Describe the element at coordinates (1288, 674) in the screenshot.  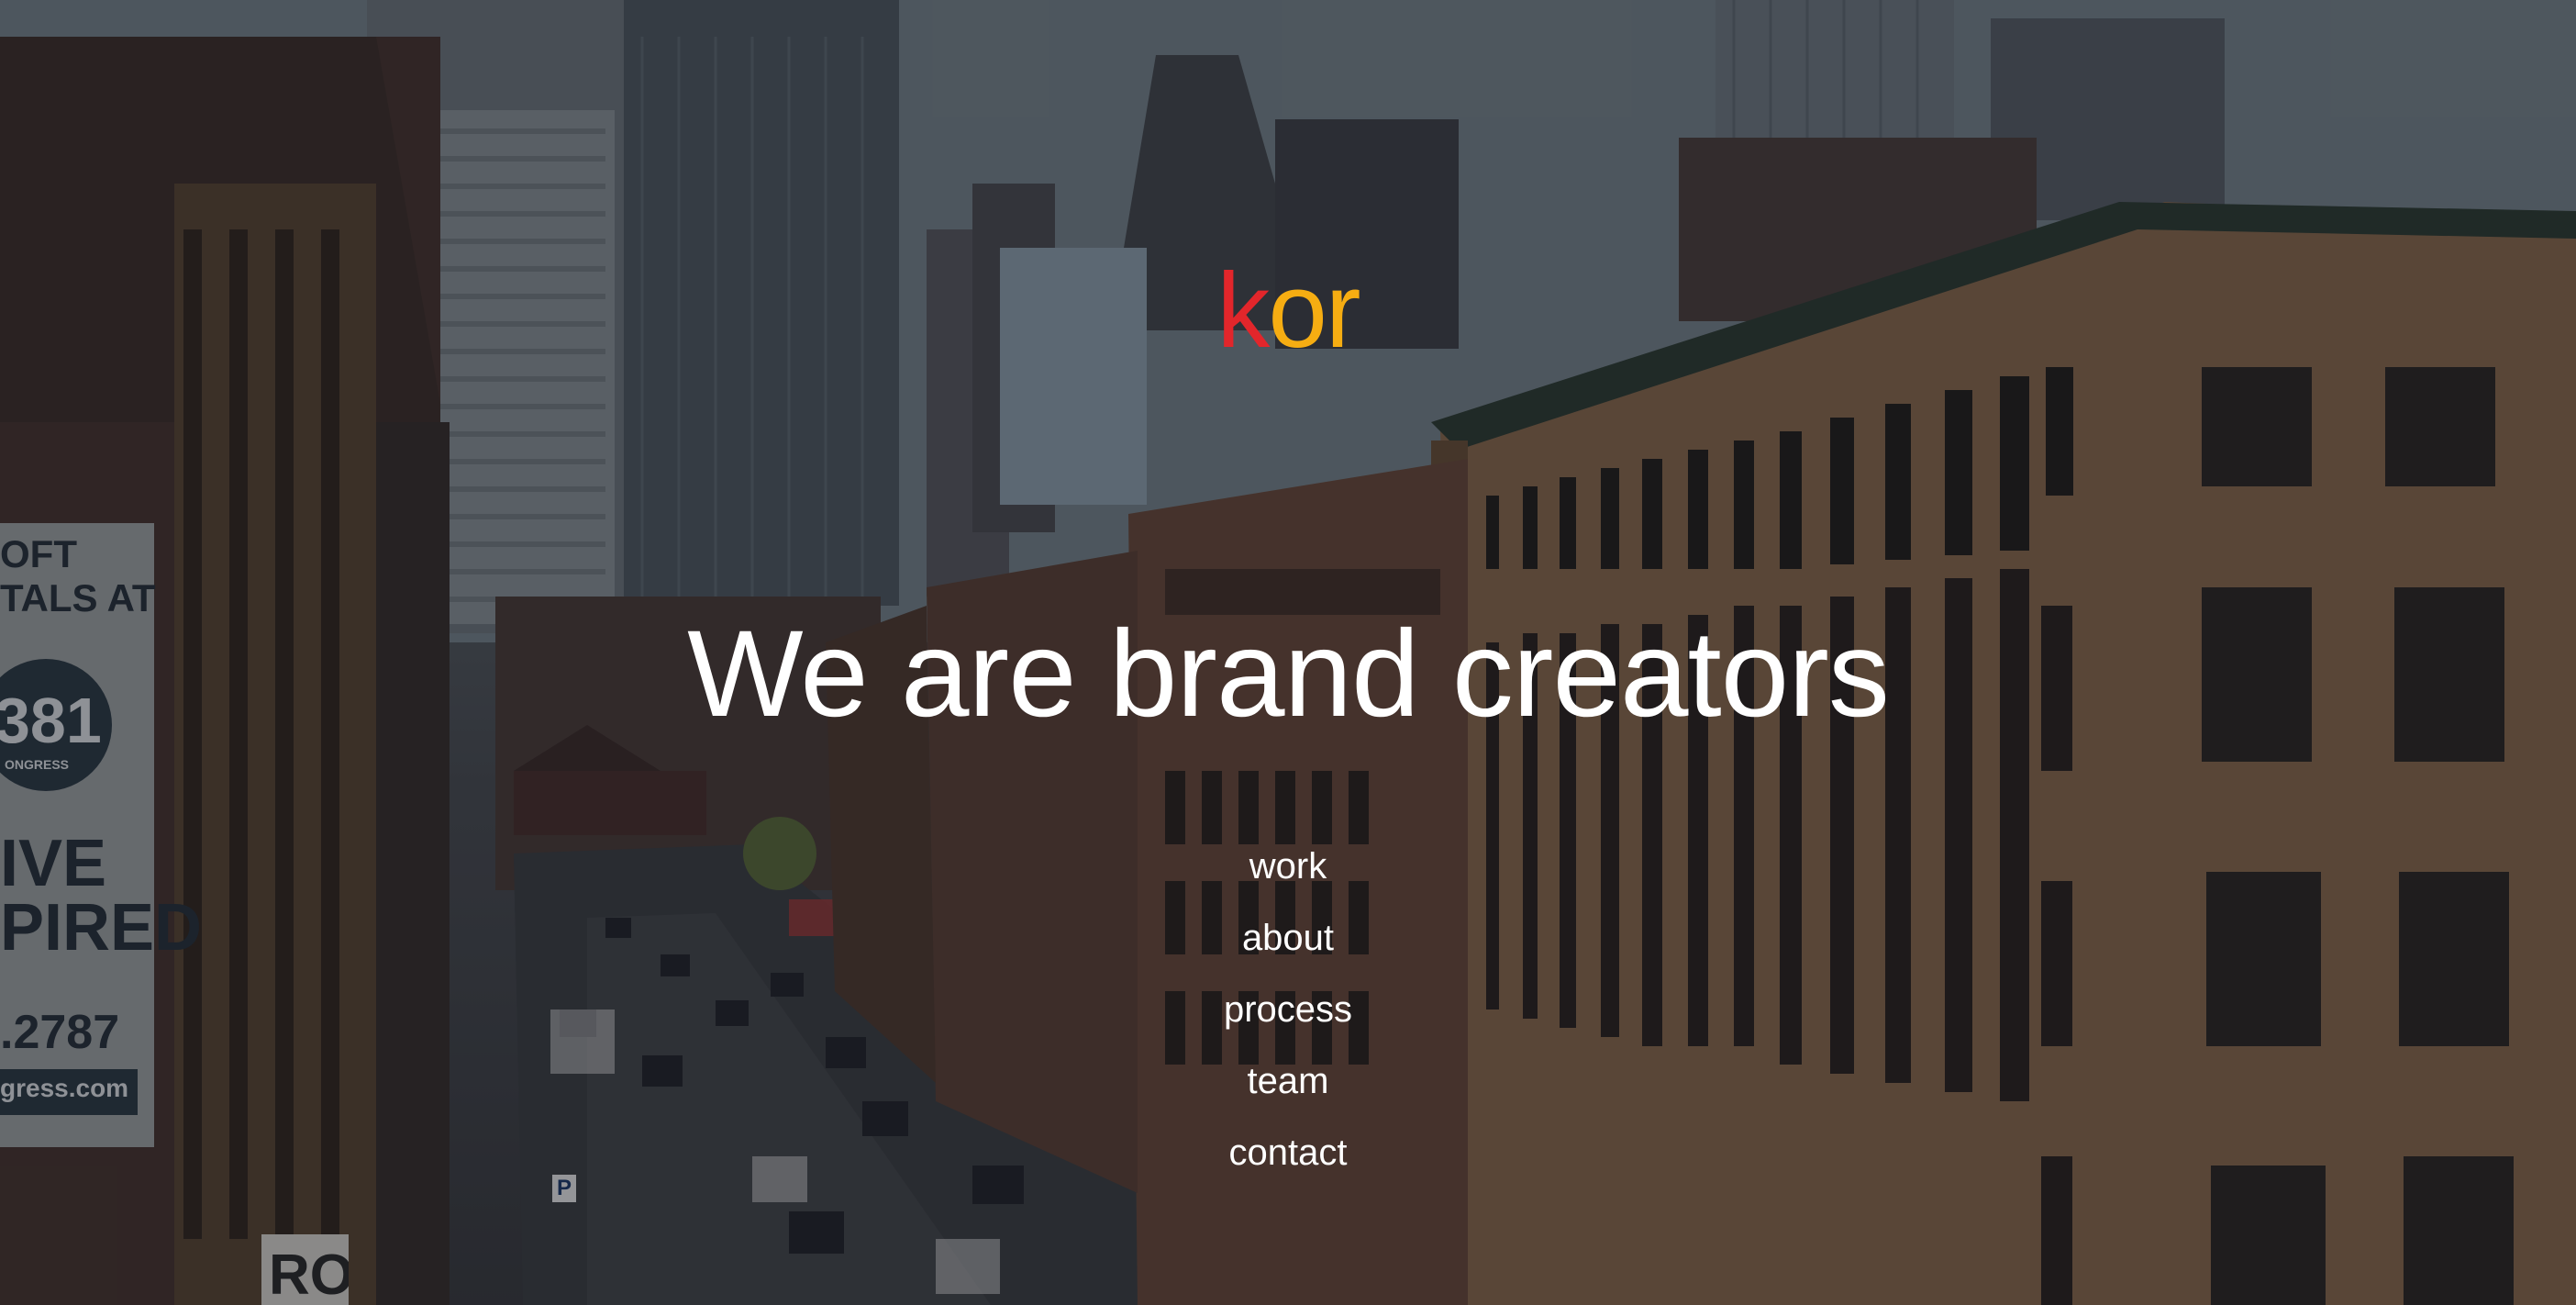
I see `hero-headline: We are brand creators` at that location.